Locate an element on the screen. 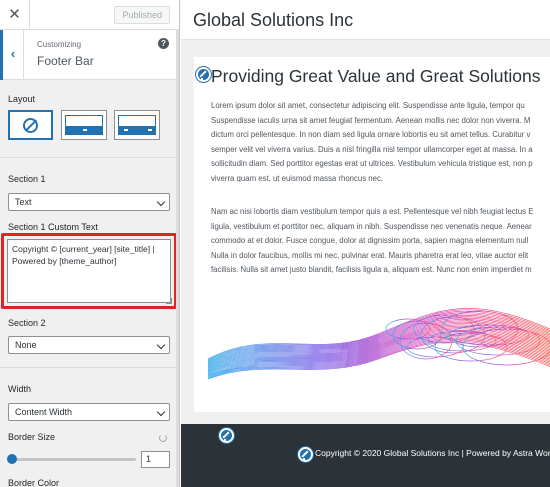 The image size is (550, 487). width-value: Content Width is located at coordinates (44, 412).